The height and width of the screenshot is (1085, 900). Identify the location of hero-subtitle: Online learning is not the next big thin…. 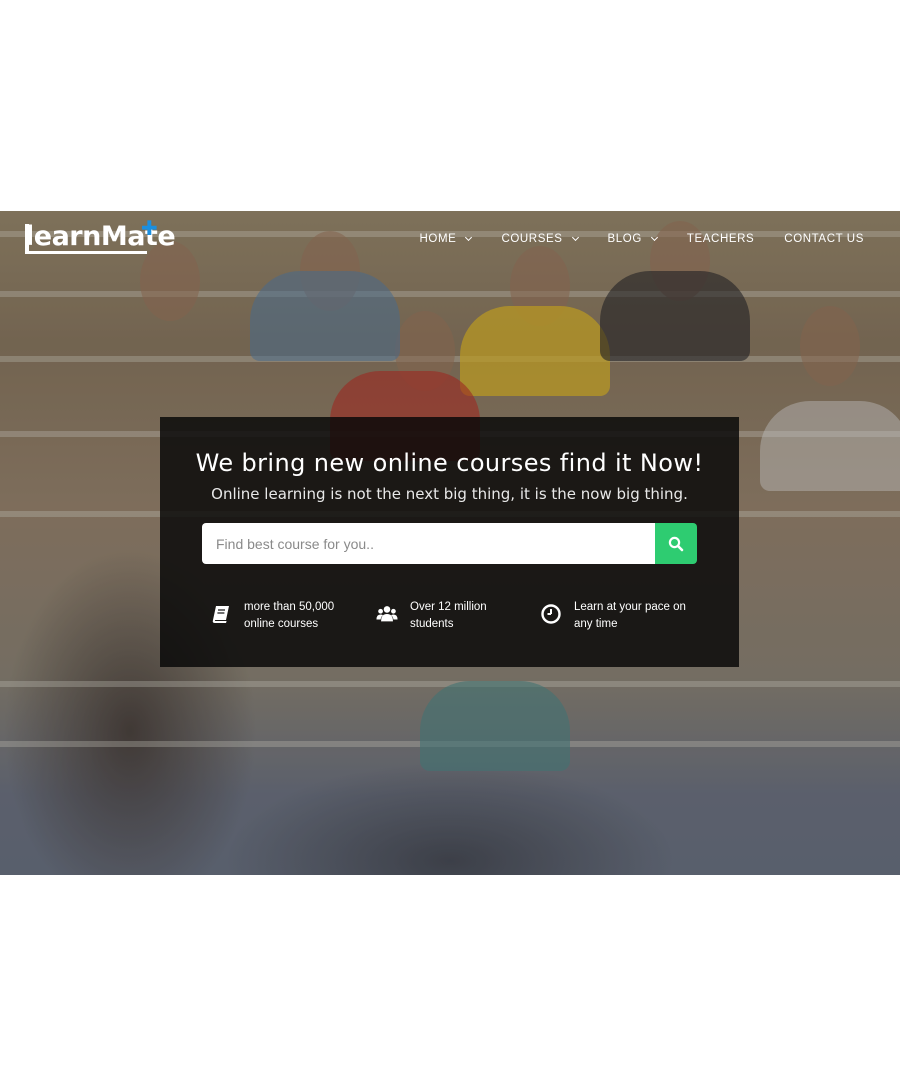
(449, 494).